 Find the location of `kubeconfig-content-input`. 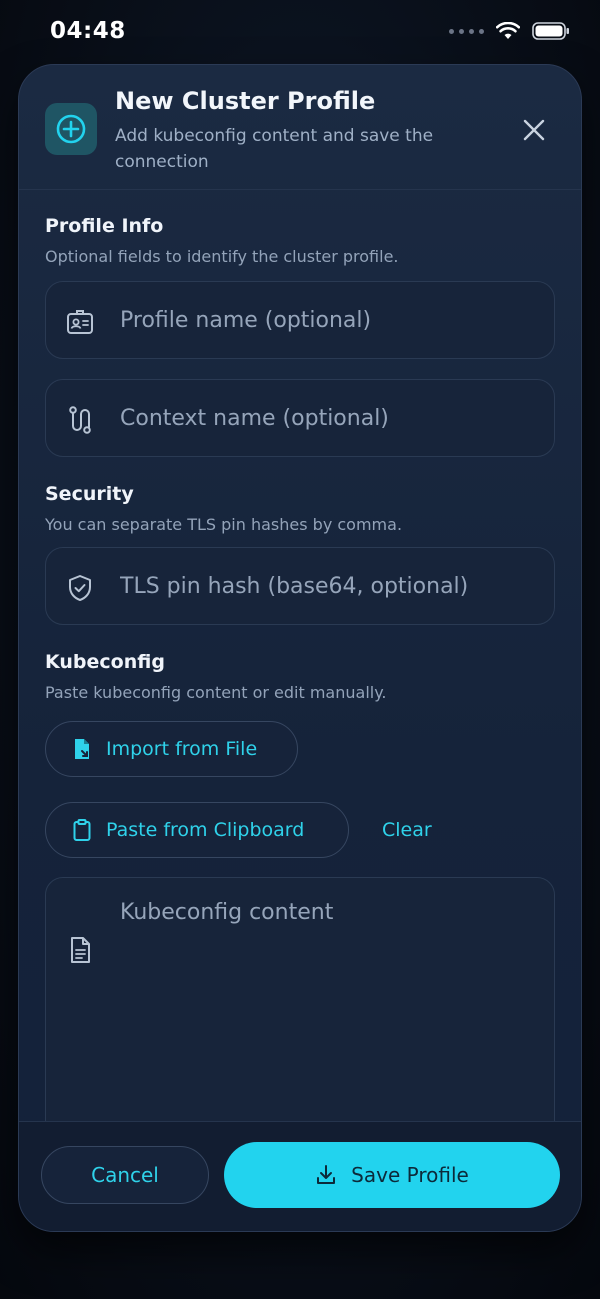

kubeconfig-content-input is located at coordinates (330, 1020).